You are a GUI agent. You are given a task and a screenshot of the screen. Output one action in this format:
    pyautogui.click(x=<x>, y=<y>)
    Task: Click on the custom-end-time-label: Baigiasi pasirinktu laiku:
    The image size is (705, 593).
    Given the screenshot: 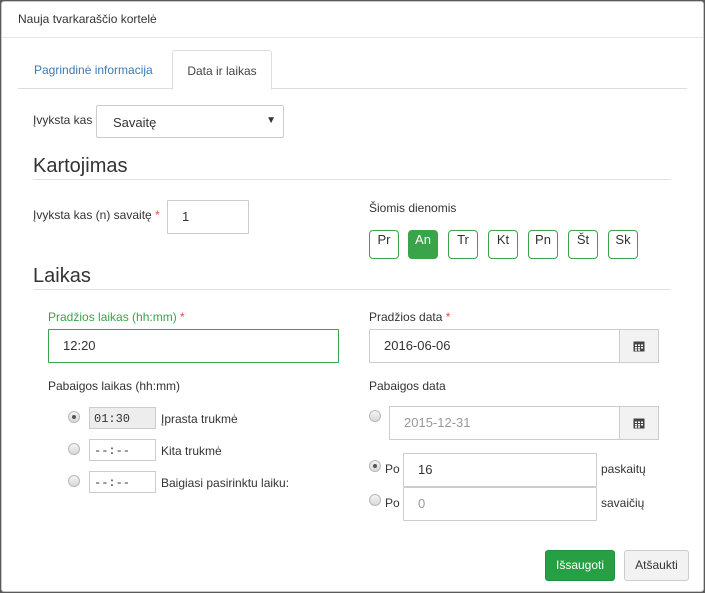 What is the action you would take?
    pyautogui.click(x=225, y=483)
    